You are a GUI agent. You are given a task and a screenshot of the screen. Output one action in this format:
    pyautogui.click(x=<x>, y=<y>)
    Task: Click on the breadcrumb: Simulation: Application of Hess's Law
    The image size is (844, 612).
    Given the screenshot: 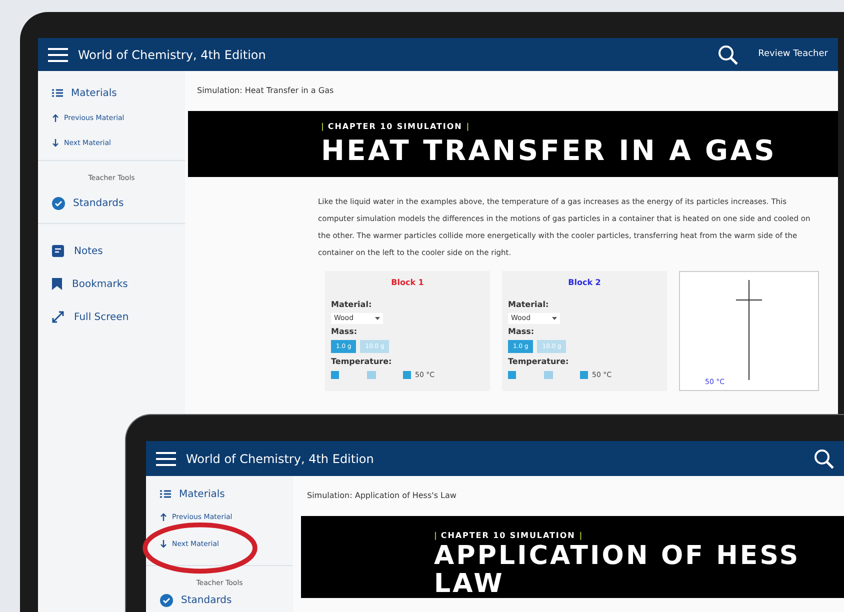 What is the action you would take?
    pyautogui.click(x=382, y=496)
    